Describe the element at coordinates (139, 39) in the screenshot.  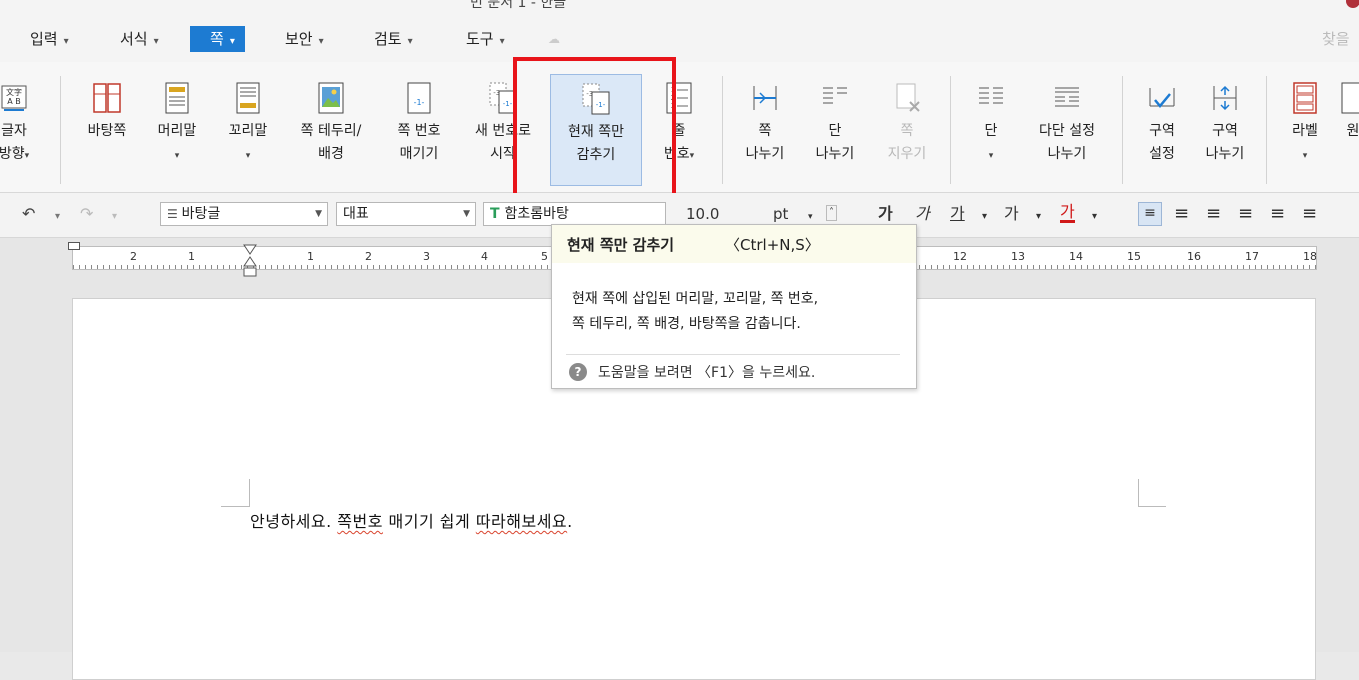
I see `menu-format: 서식 ▾` at that location.